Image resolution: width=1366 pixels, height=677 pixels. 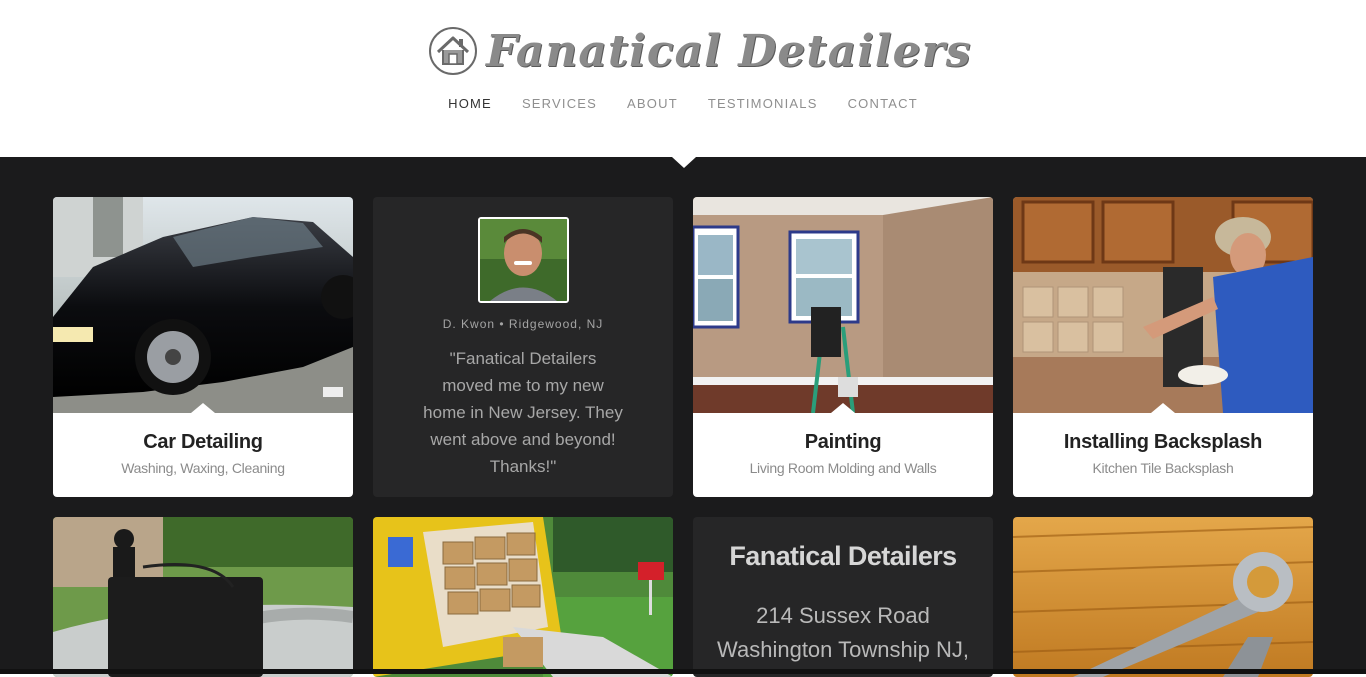 What do you see at coordinates (453, 51) in the screenshot?
I see `house-icon` at bounding box center [453, 51].